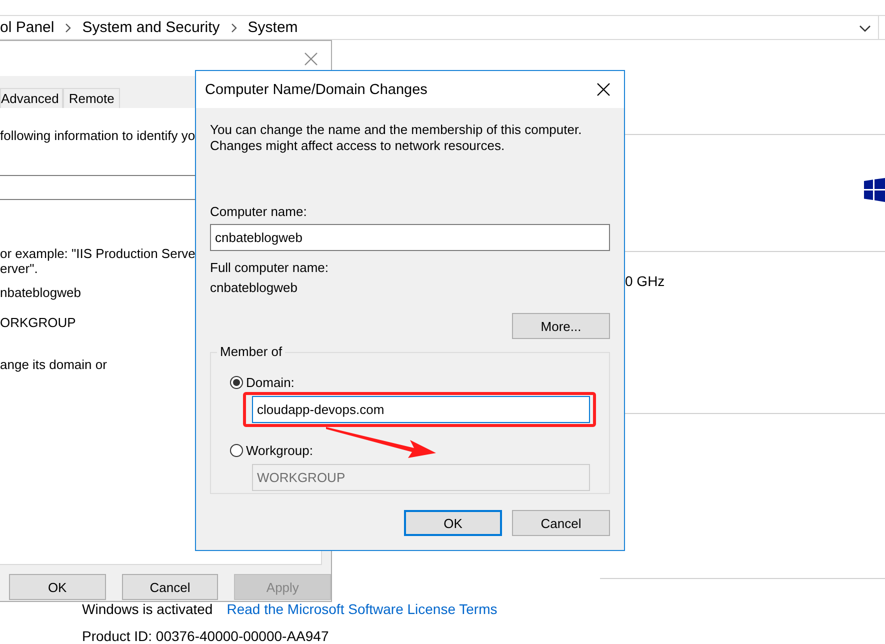 The image size is (885, 644). What do you see at coordinates (410, 237) in the screenshot?
I see `computer-name-field: cnbateblogweb` at bounding box center [410, 237].